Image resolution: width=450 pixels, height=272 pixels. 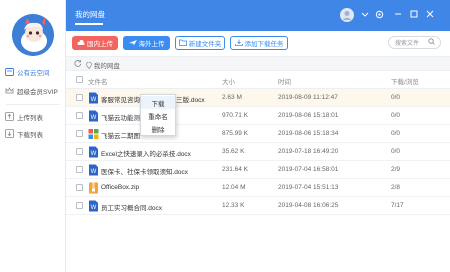 I want to click on page-title: 我的网盘, so click(x=90, y=14).